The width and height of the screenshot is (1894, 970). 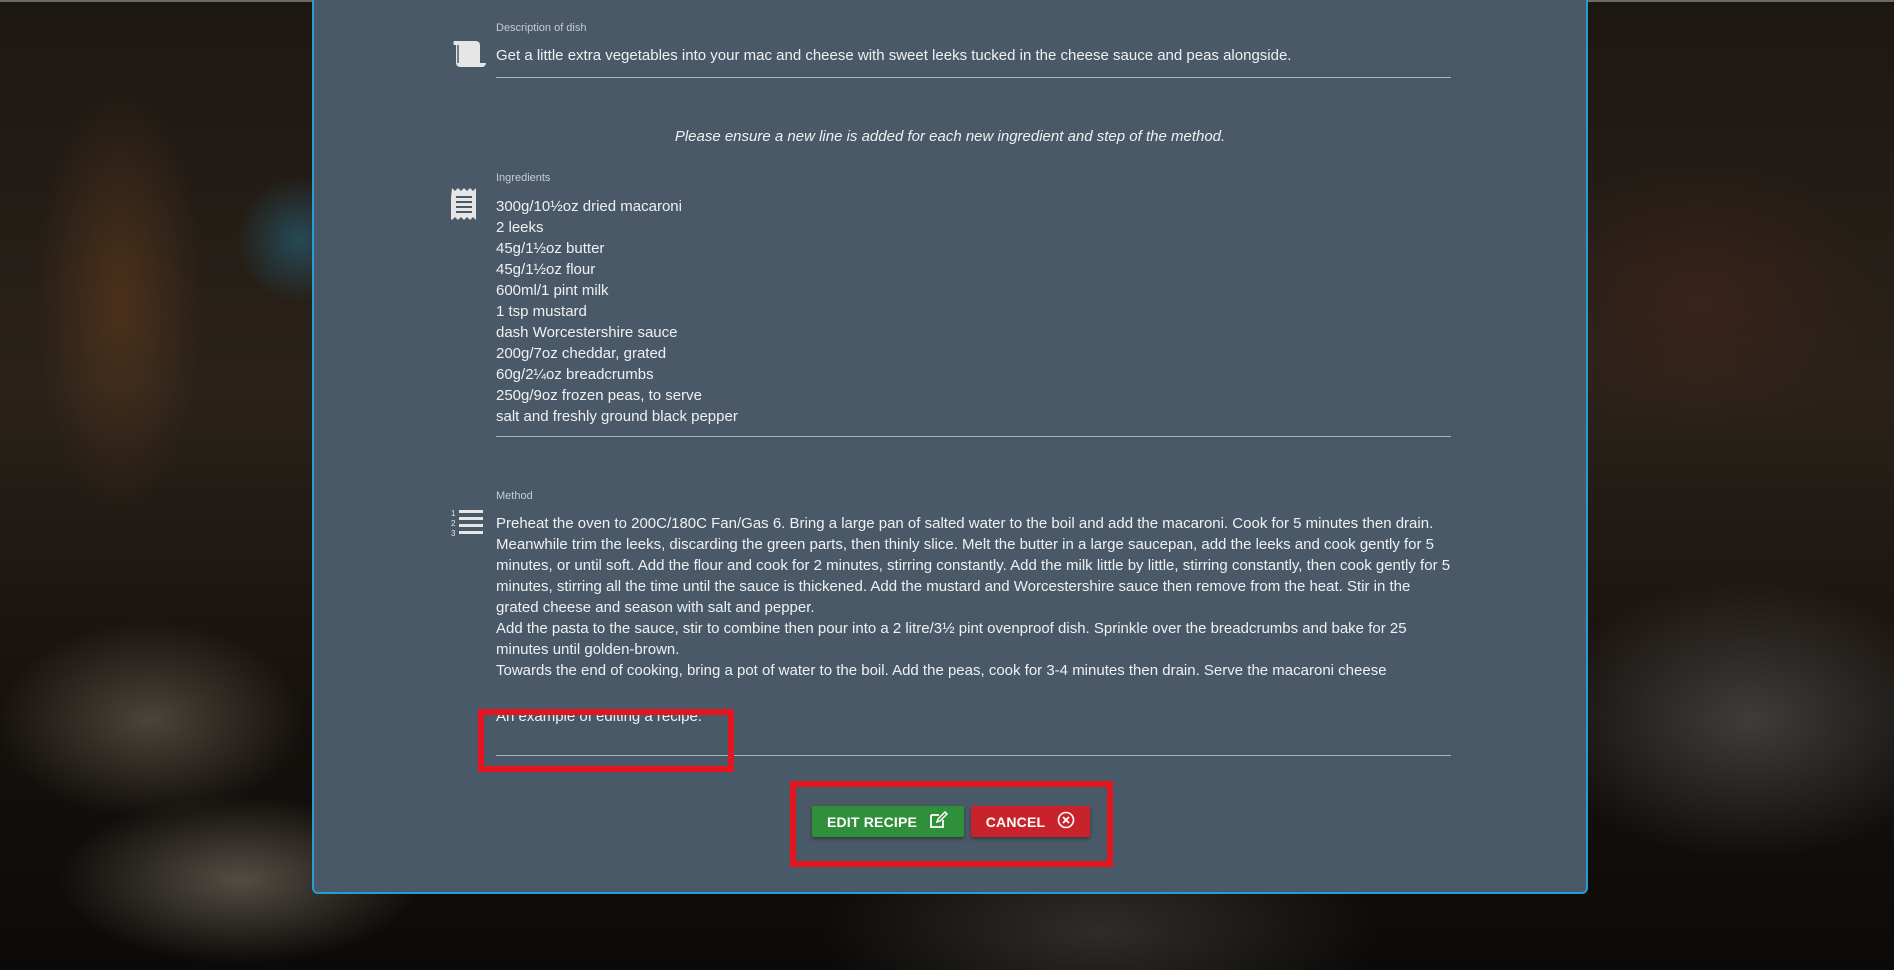 I want to click on method-label: Method, so click(x=514, y=496).